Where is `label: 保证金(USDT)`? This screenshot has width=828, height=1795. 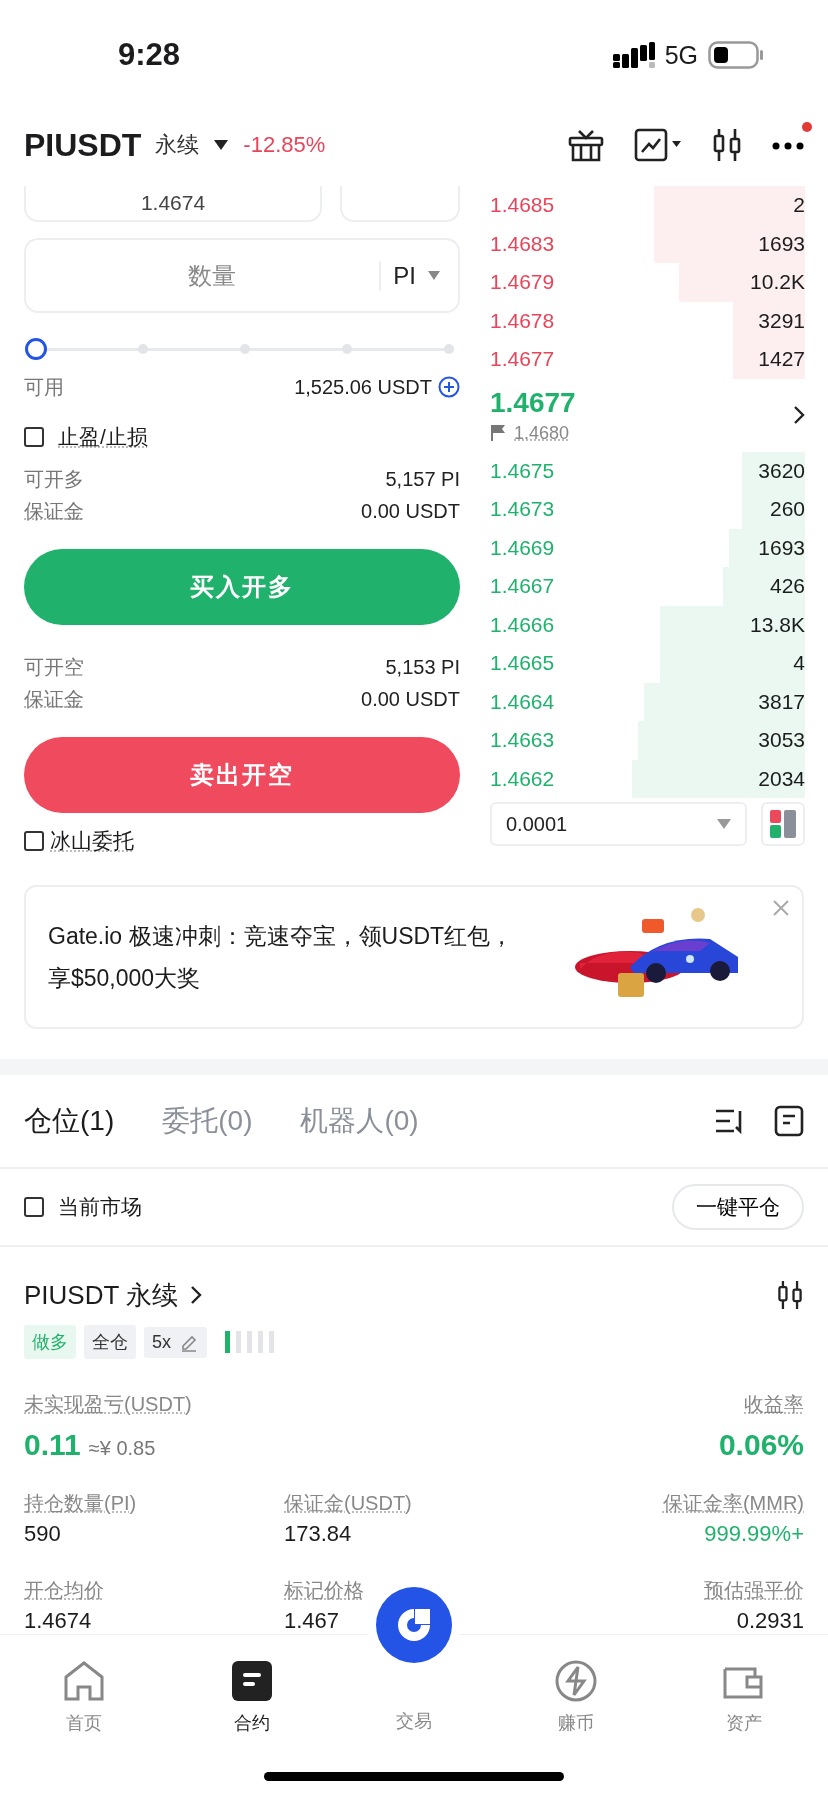
label: 保证金(USDT) is located at coordinates (348, 1503).